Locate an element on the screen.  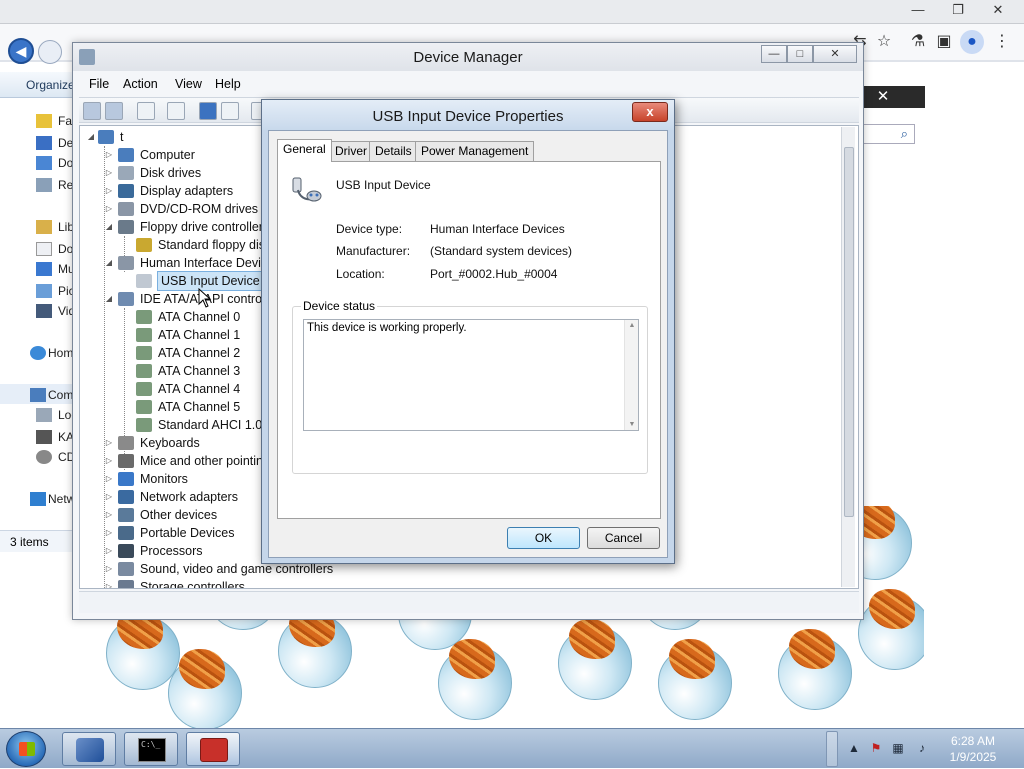
clock-date: 1/9/2025 is located at coordinates (973, 757).